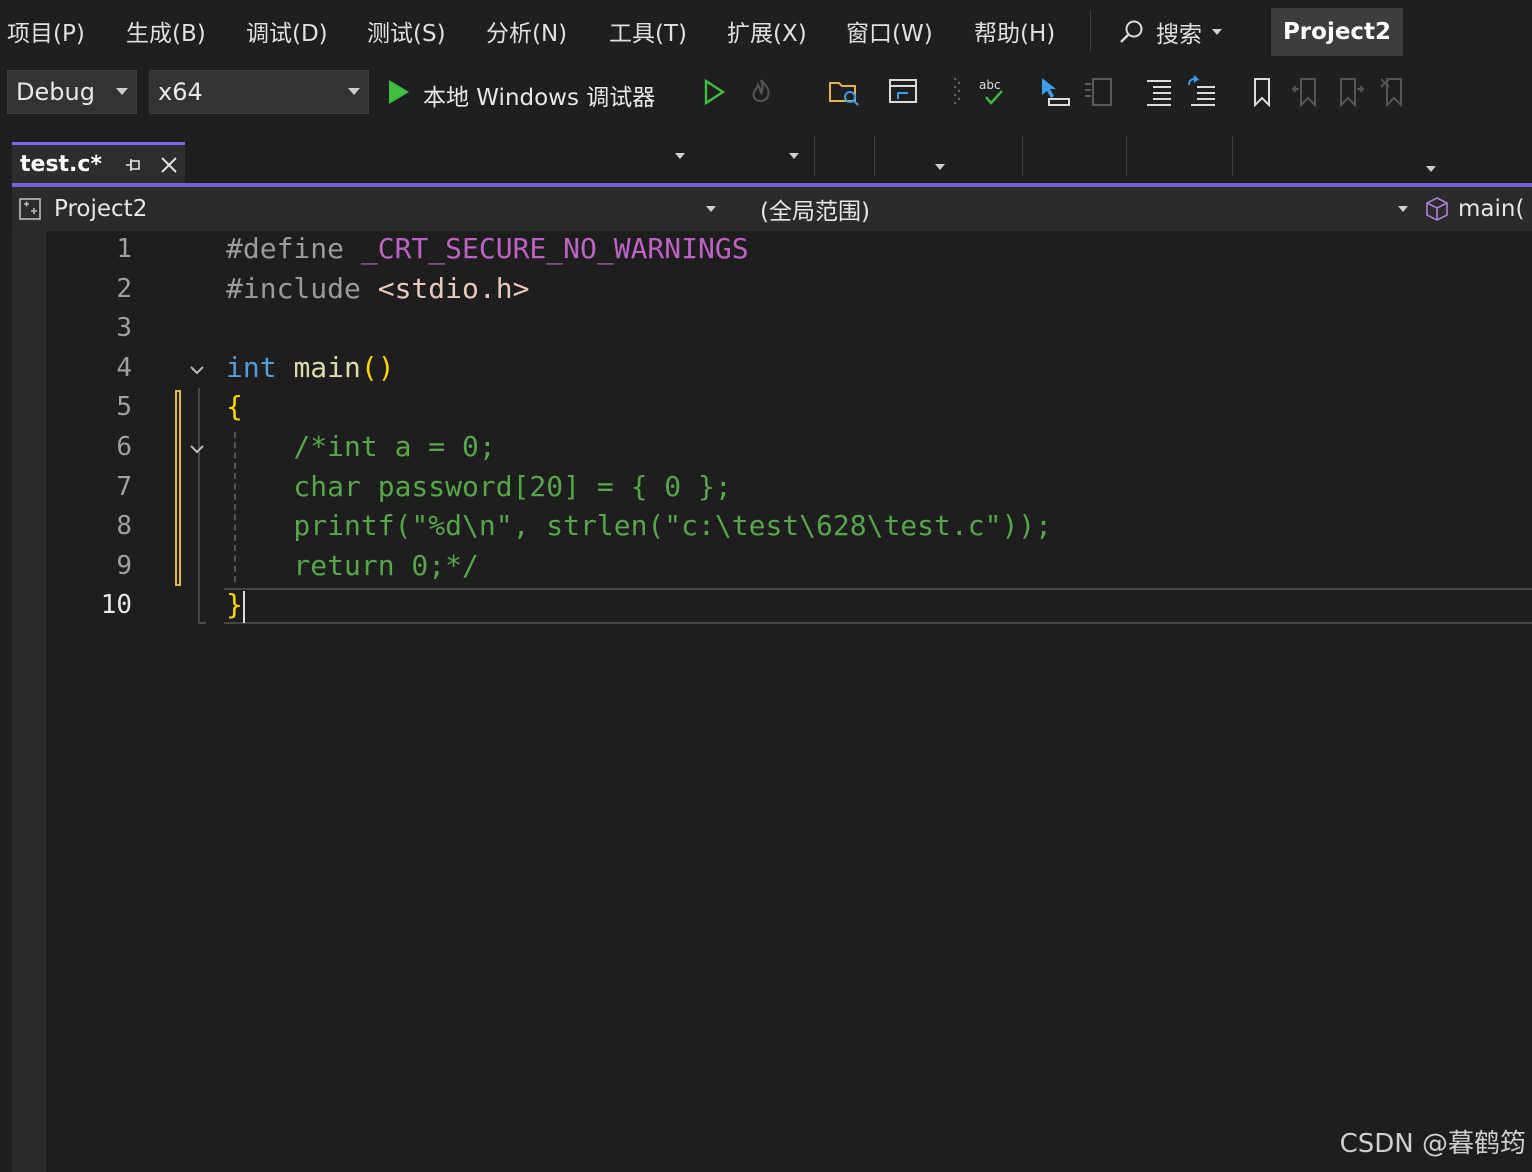  What do you see at coordinates (202, 623) in the screenshot?
I see `fold-guide-end` at bounding box center [202, 623].